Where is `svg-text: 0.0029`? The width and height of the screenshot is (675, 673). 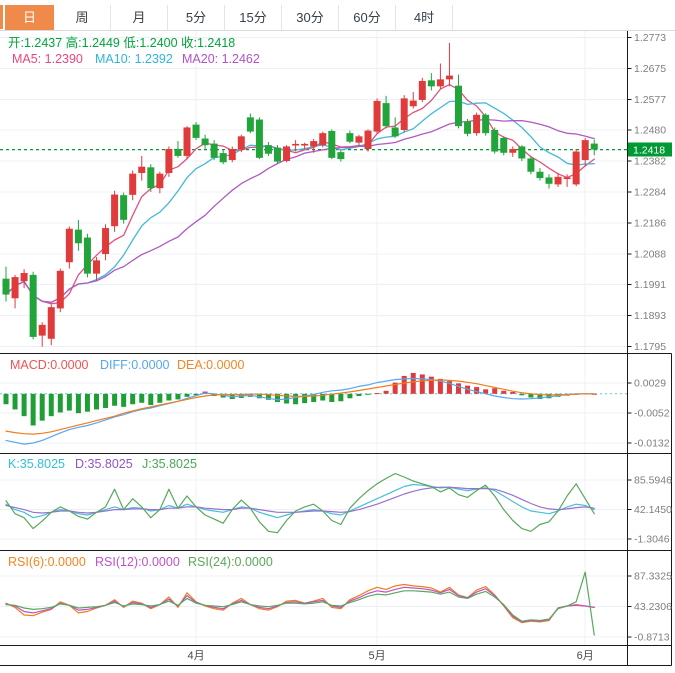
svg-text: 0.0029 is located at coordinates (650, 384).